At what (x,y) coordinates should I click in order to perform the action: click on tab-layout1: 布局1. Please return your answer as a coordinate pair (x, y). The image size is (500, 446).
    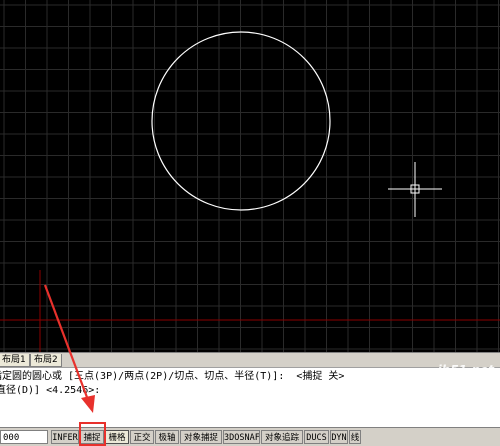
    Looking at the image, I should click on (15, 360).